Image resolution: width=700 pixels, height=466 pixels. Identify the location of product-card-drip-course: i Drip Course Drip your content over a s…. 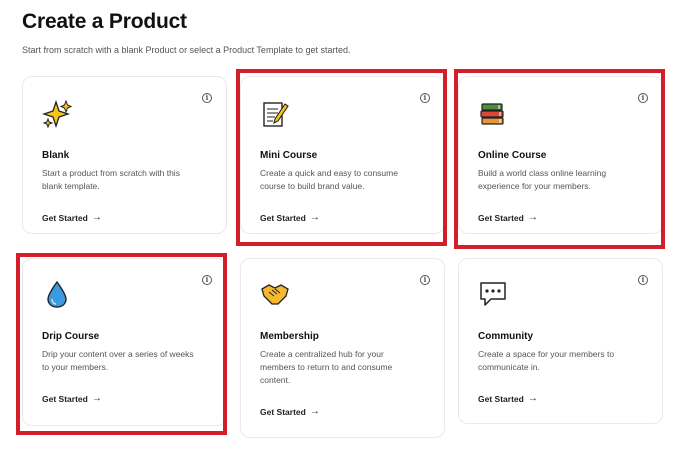
(124, 342).